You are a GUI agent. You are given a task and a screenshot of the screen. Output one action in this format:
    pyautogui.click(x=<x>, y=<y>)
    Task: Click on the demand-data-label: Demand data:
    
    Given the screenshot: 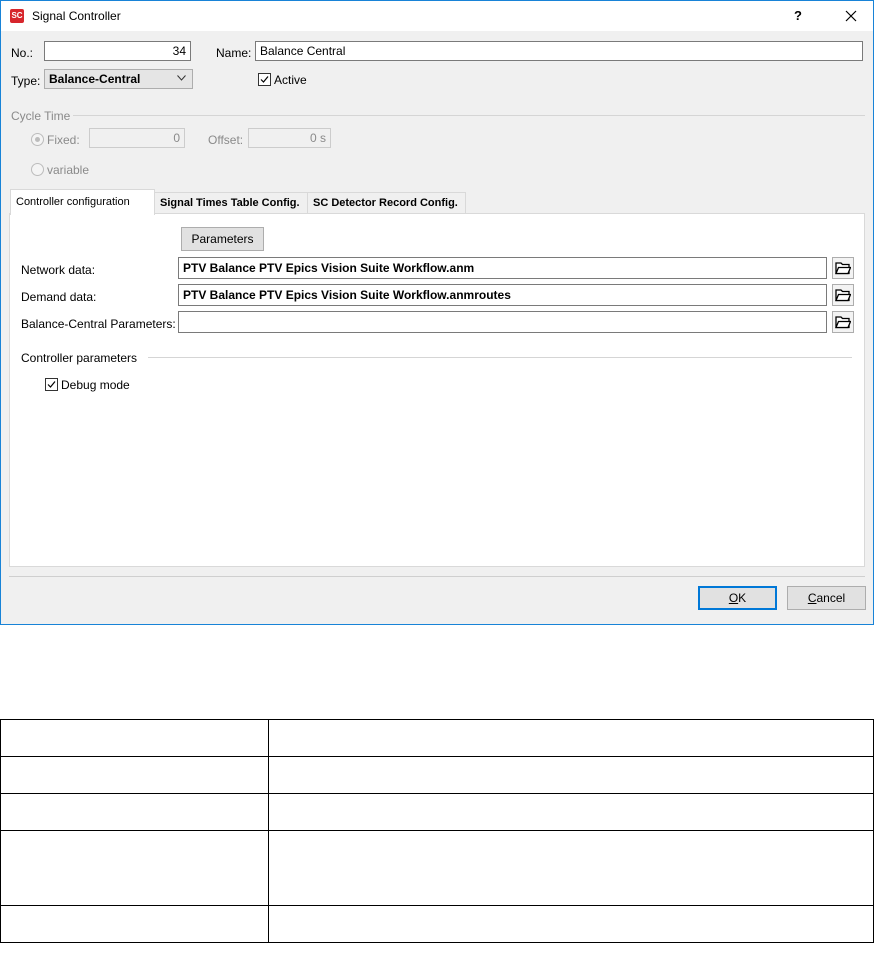 What is the action you would take?
    pyautogui.click(x=59, y=297)
    